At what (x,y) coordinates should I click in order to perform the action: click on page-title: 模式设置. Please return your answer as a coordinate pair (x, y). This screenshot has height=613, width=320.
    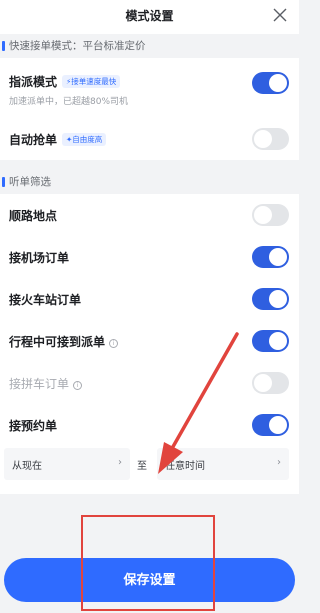
    Looking at the image, I should click on (149, 16).